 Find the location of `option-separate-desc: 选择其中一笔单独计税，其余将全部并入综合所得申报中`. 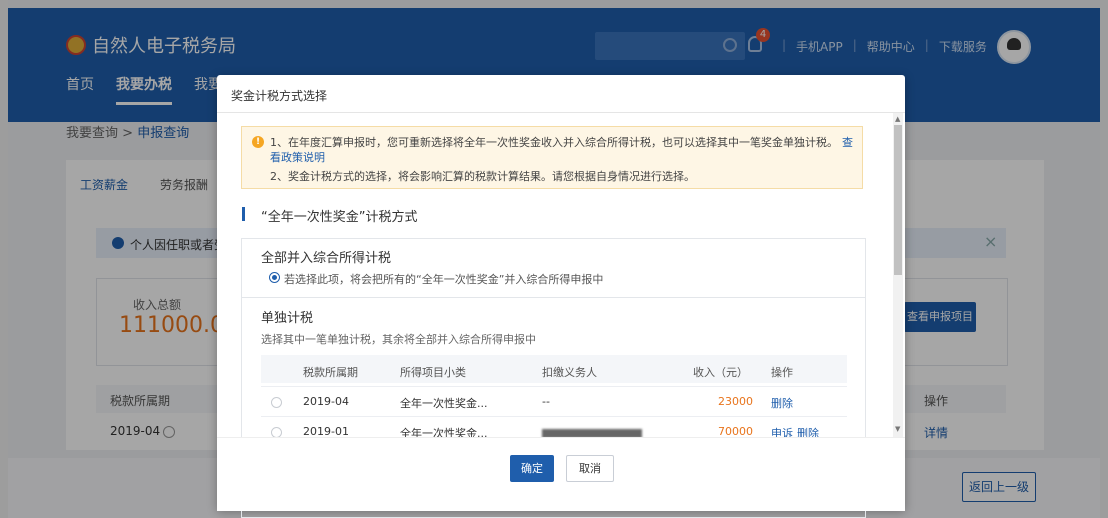

option-separate-desc: 选择其中一笔单独计税，其余将全部并入综合所得申报中 is located at coordinates (398, 339).